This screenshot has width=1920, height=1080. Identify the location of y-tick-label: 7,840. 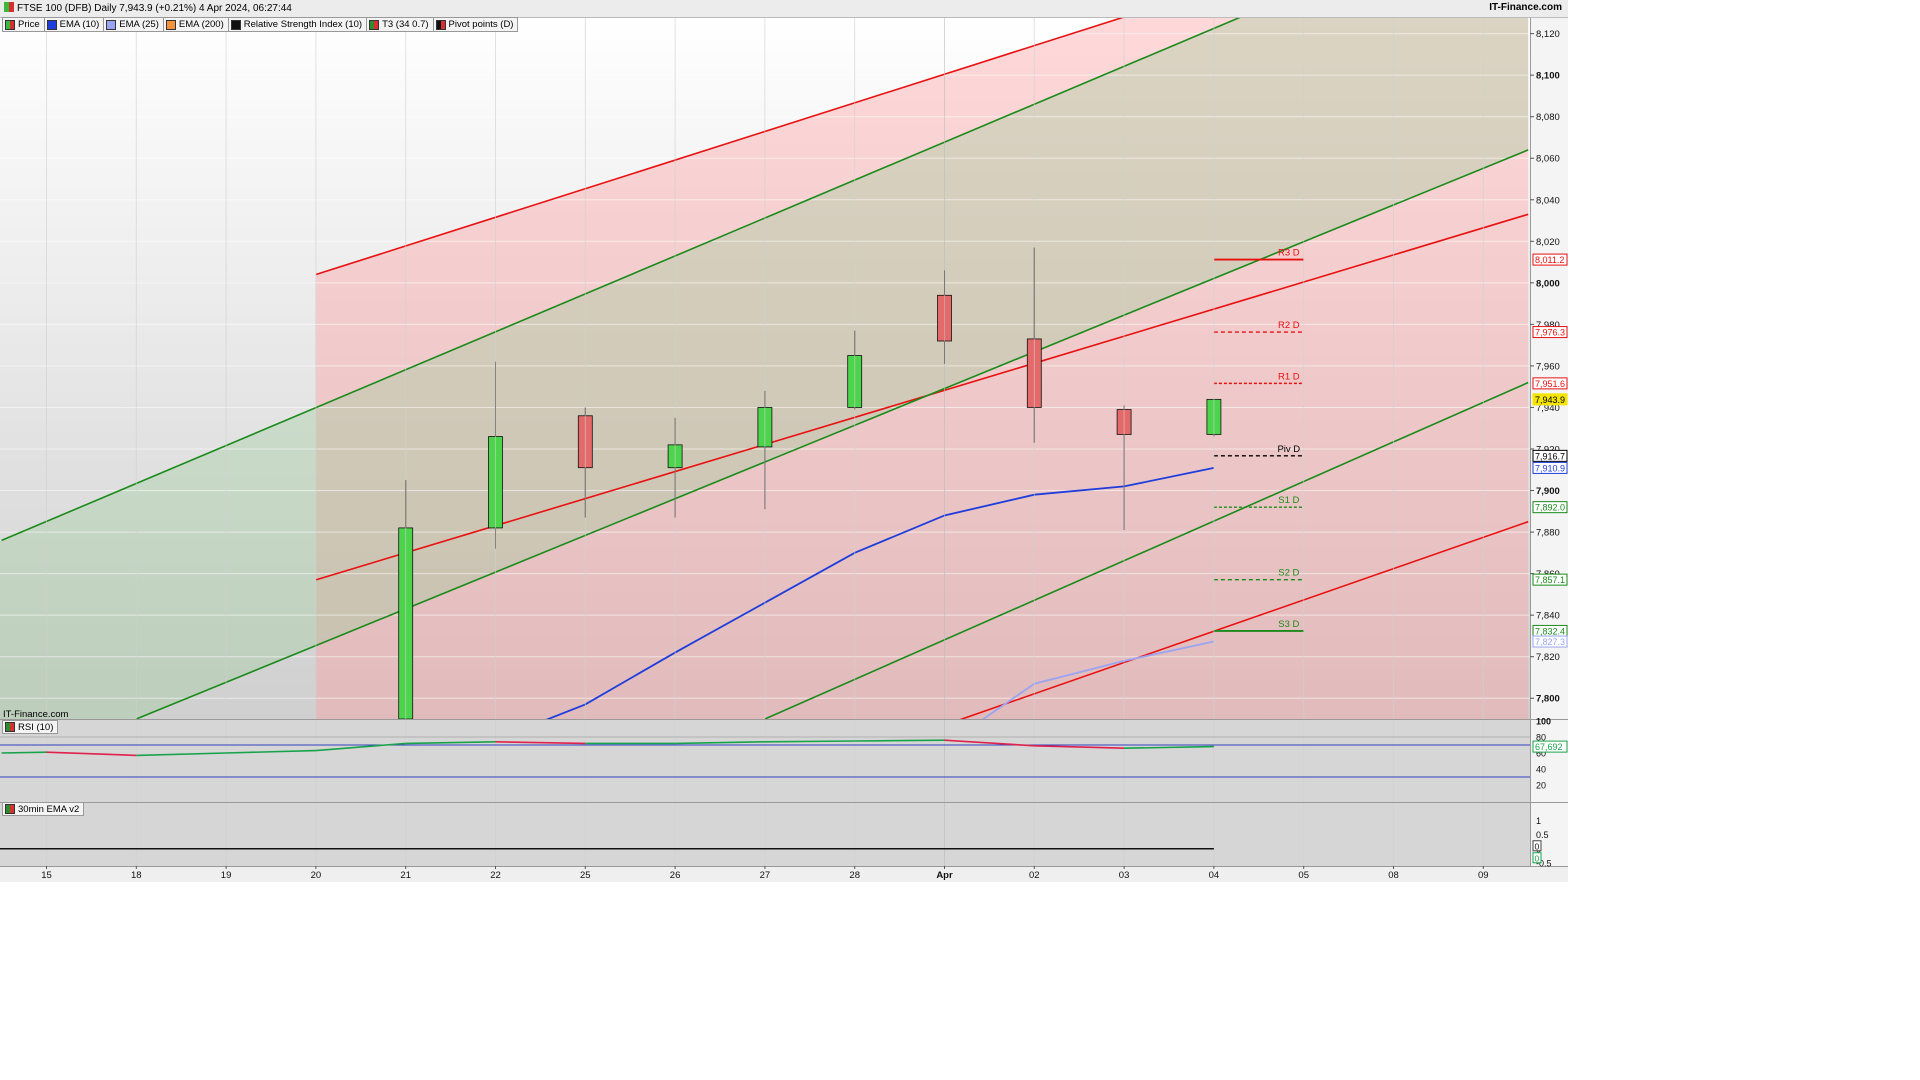
(1548, 616).